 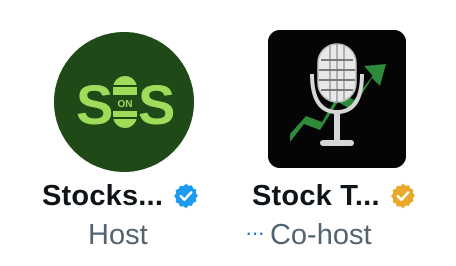 I want to click on cohost-role-label: Co-host, so click(x=320, y=234).